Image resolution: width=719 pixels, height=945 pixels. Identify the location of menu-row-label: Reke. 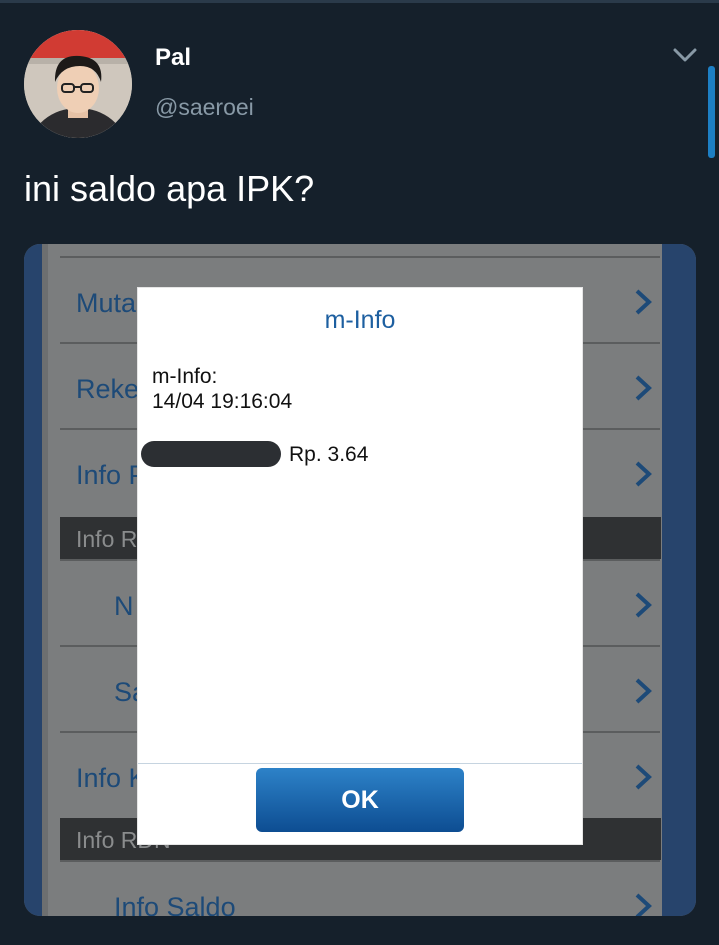
(108, 389).